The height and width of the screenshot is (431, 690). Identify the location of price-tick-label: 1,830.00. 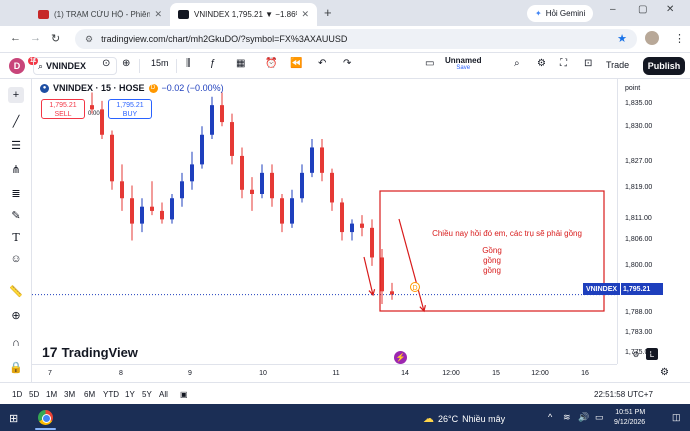
(639, 126).